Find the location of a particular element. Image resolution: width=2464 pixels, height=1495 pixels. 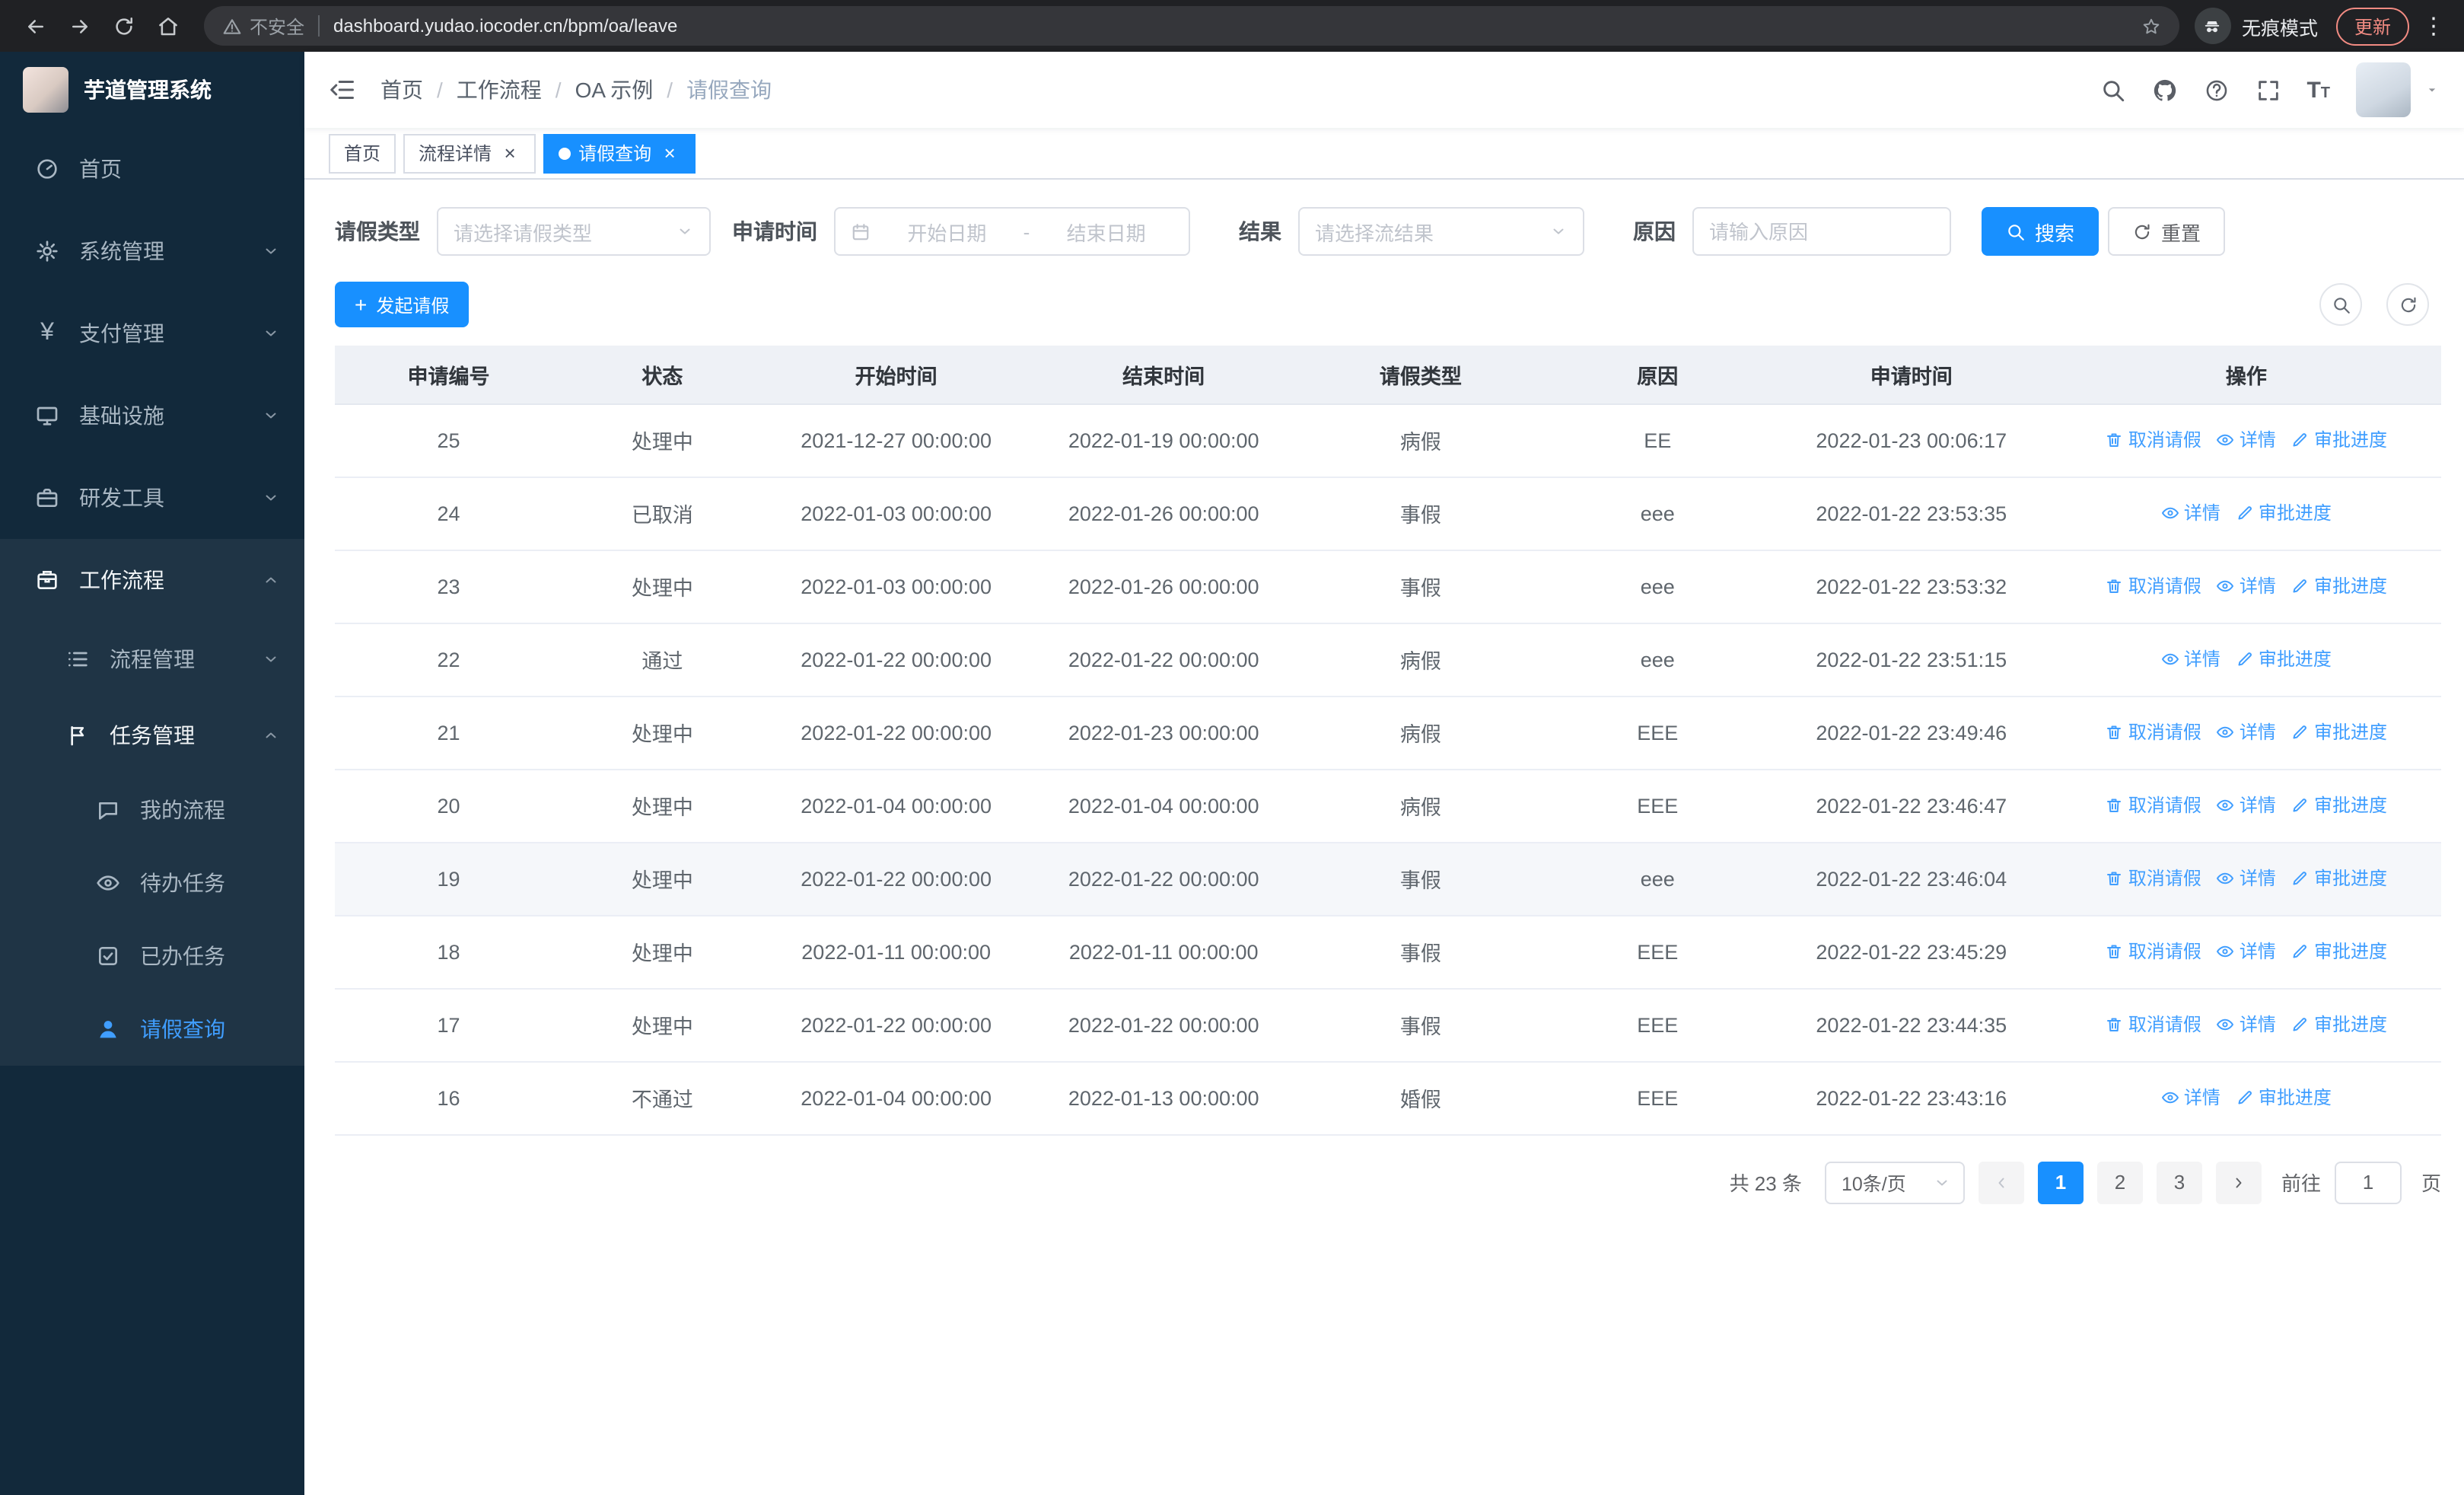

github-icon is located at coordinates (2164, 90).